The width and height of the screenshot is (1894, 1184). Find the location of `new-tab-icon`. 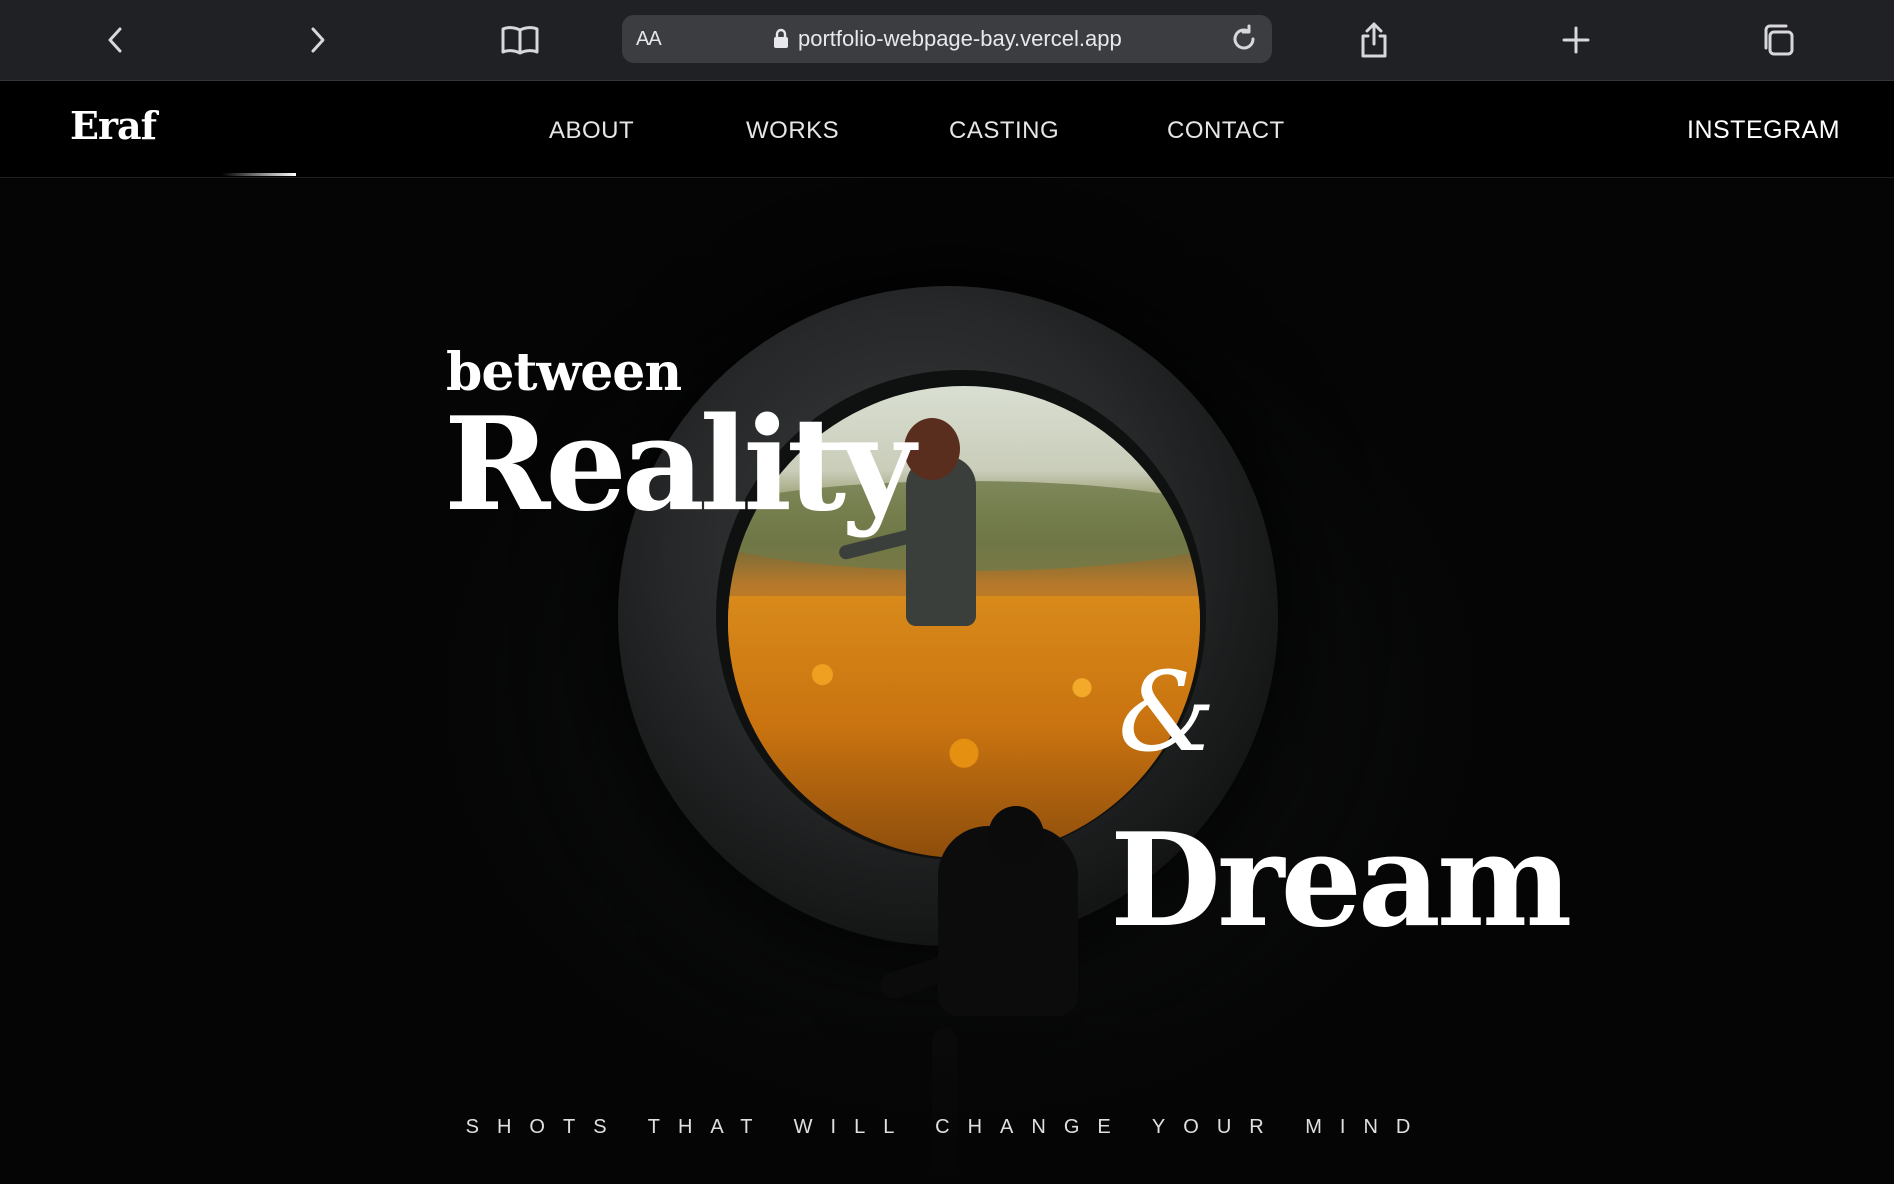

new-tab-icon is located at coordinates (1576, 40).